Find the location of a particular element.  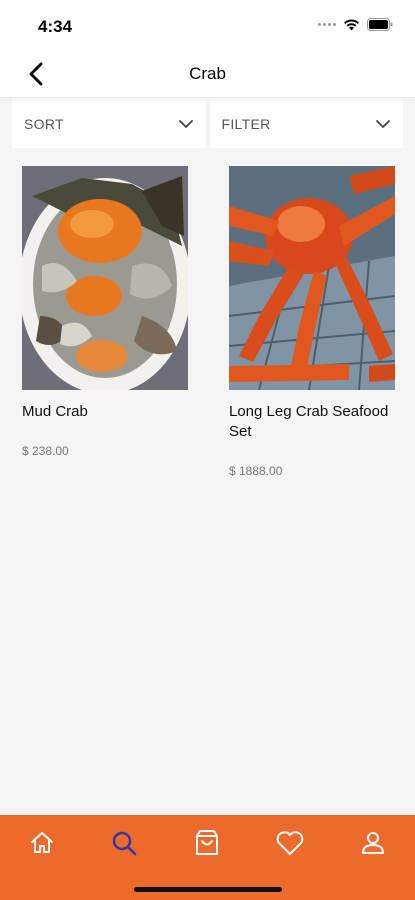

sort-filter-bar: SORT FILTER is located at coordinates (207, 124).